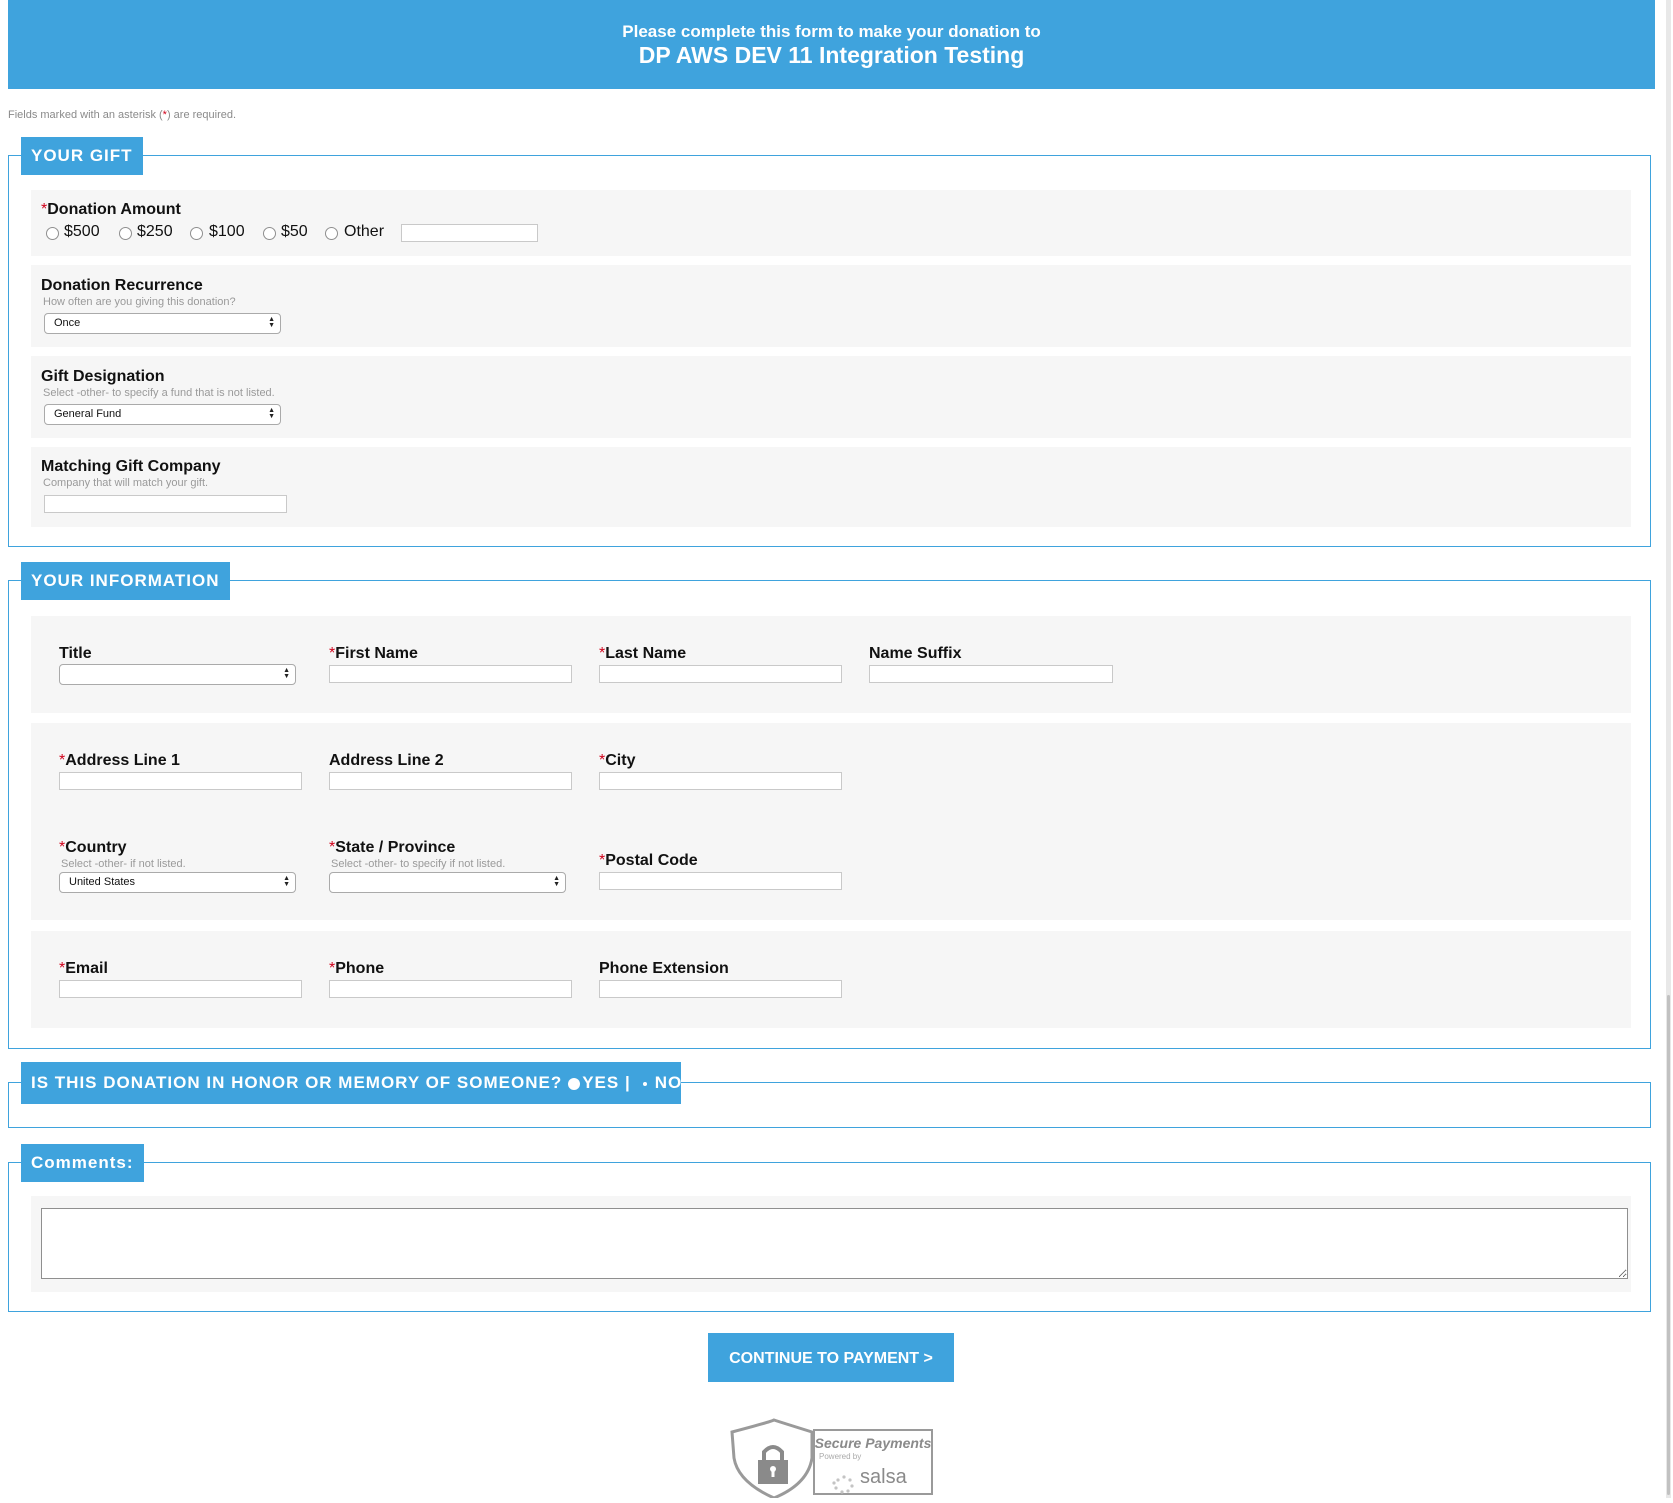 The width and height of the screenshot is (1673, 1503). Describe the element at coordinates (162, 414) in the screenshot. I see `designation-select: General Fund ▲ ▼` at that location.